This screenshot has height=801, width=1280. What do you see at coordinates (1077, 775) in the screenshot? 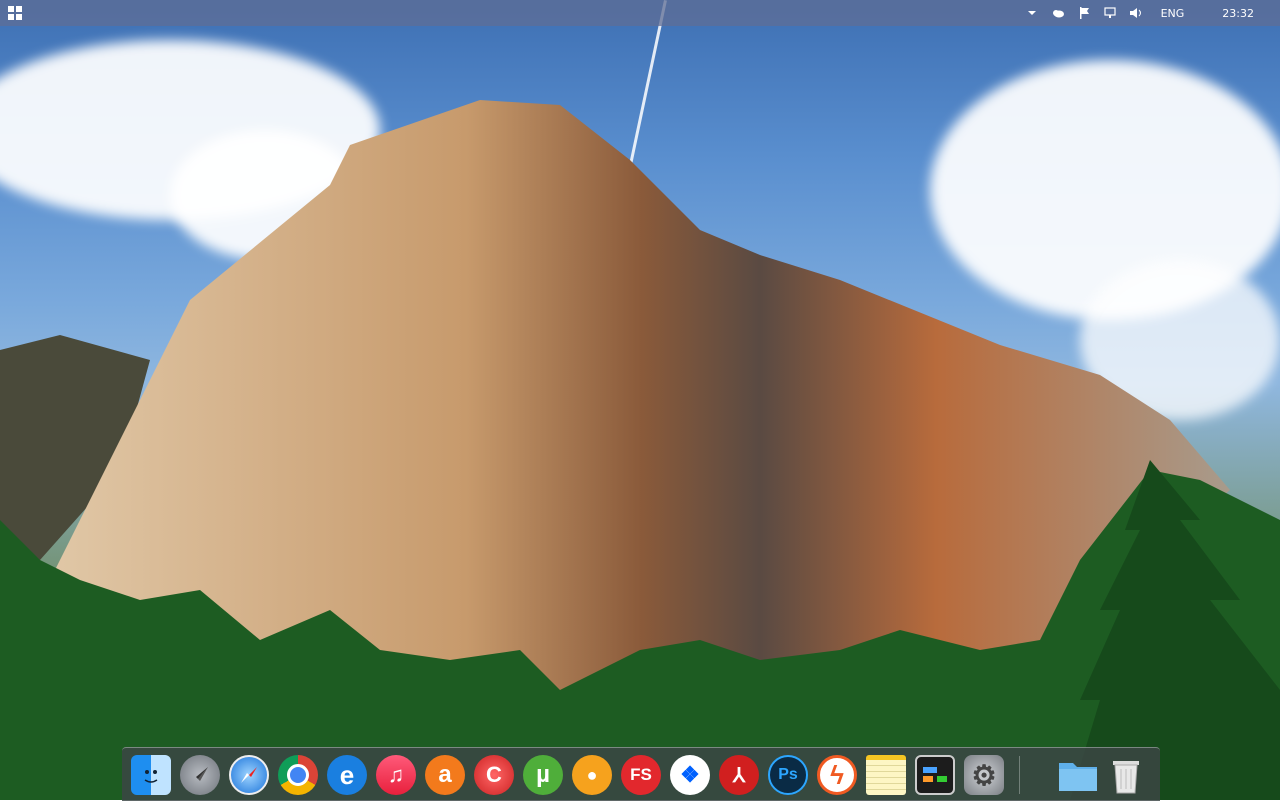
I see `folder-icon` at bounding box center [1077, 775].